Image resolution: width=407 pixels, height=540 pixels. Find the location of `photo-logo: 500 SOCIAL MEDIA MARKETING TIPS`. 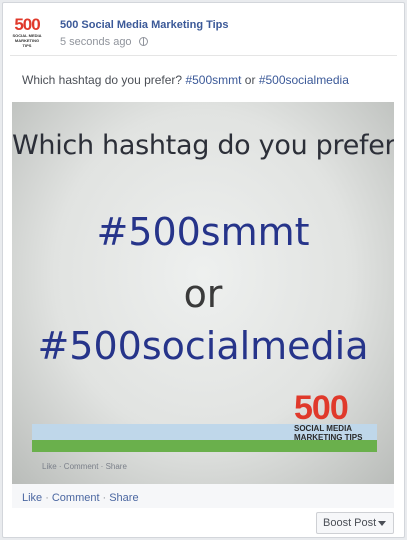

photo-logo: 500 SOCIAL MEDIA MARKETING TIPS is located at coordinates (335, 415).